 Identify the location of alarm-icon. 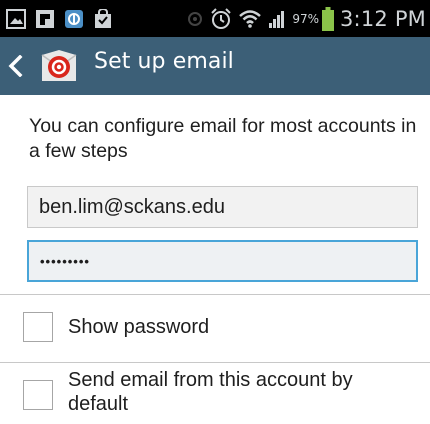
(221, 18).